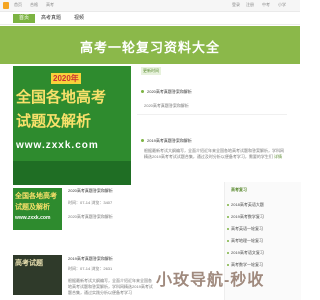 The height and width of the screenshot is (300, 320). Describe the element at coordinates (72, 173) in the screenshot. I see `hero-stripe` at that location.